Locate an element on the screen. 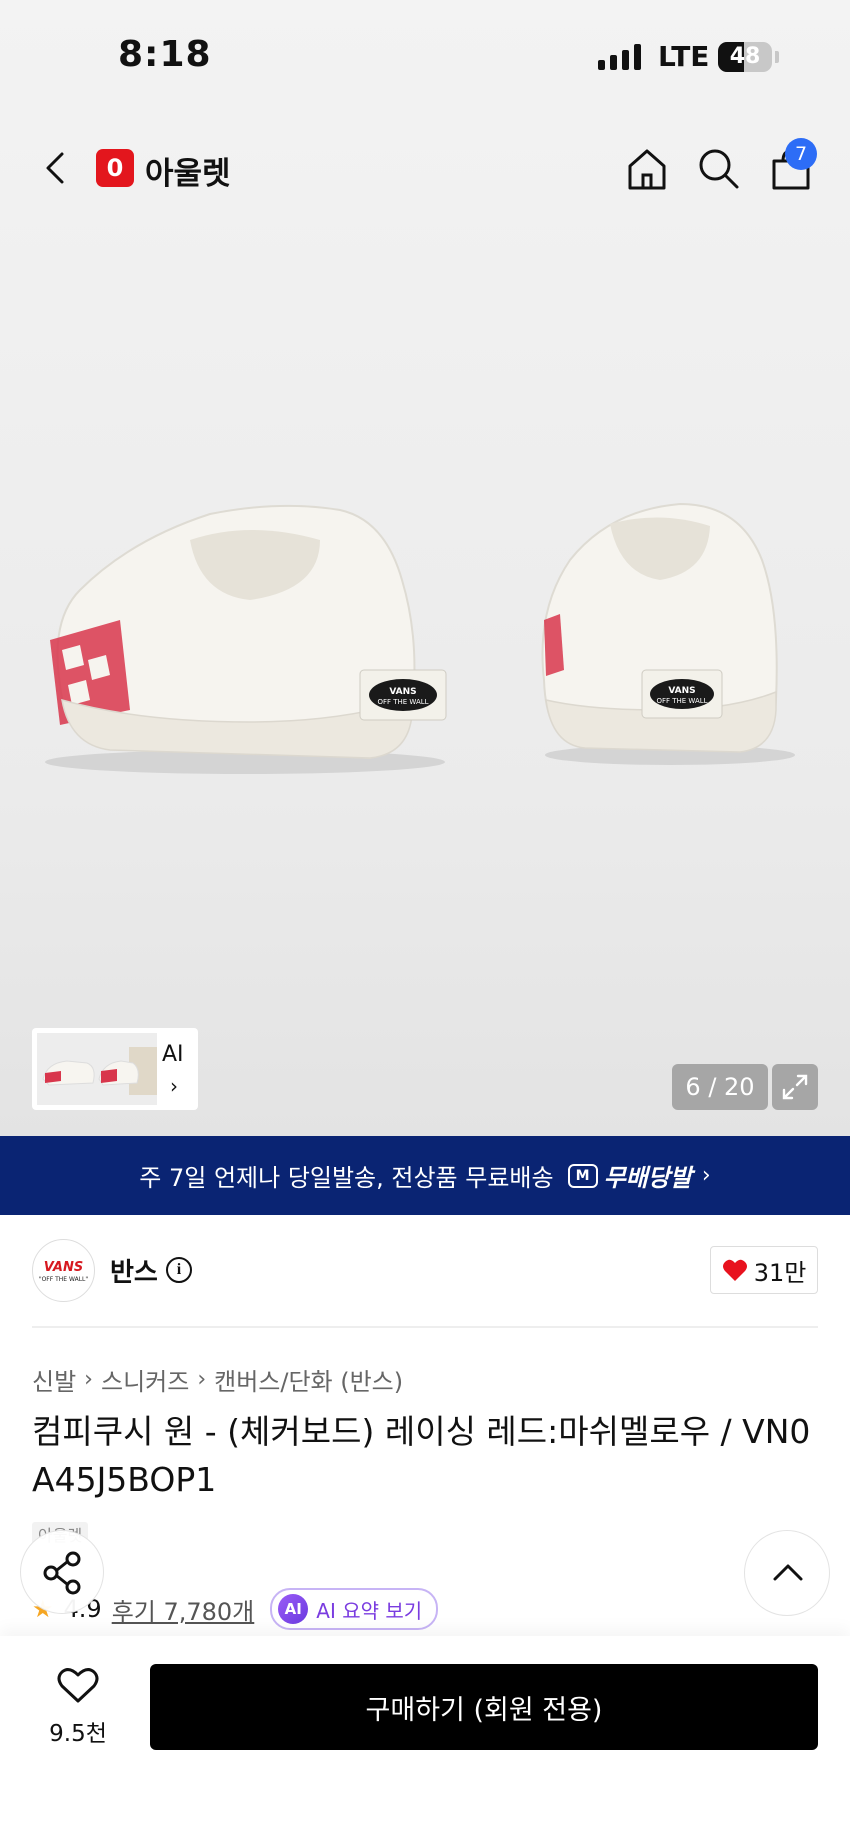 The height and width of the screenshot is (1842, 850). battery-icon: 48 is located at coordinates (745, 57).